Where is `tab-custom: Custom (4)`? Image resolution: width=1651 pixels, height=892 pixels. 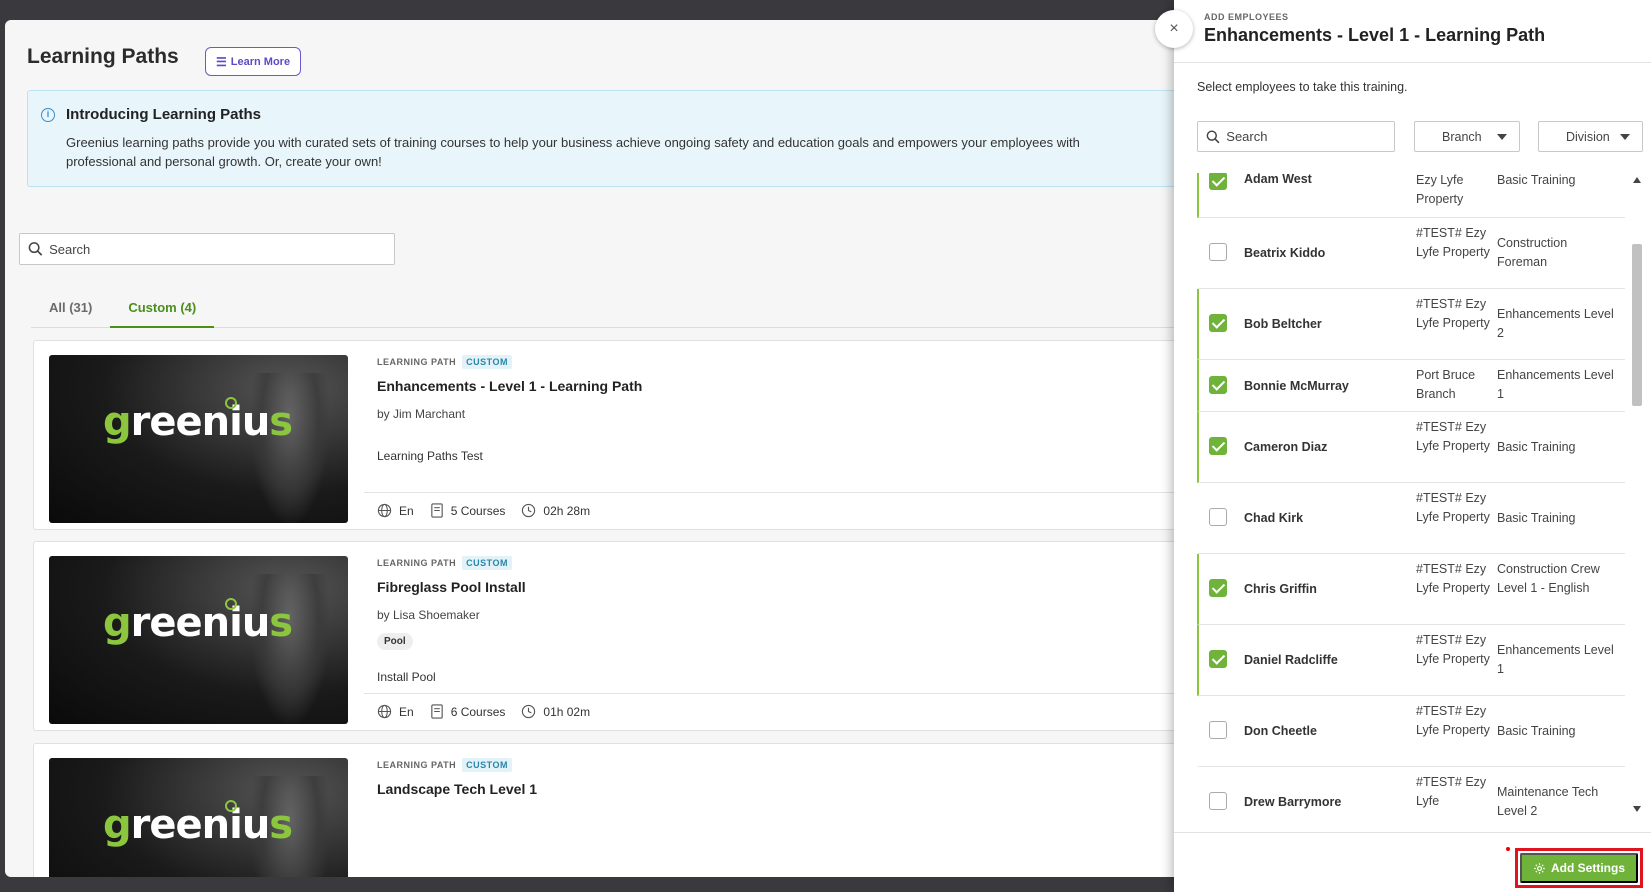
tab-custom: Custom (4) is located at coordinates (162, 311).